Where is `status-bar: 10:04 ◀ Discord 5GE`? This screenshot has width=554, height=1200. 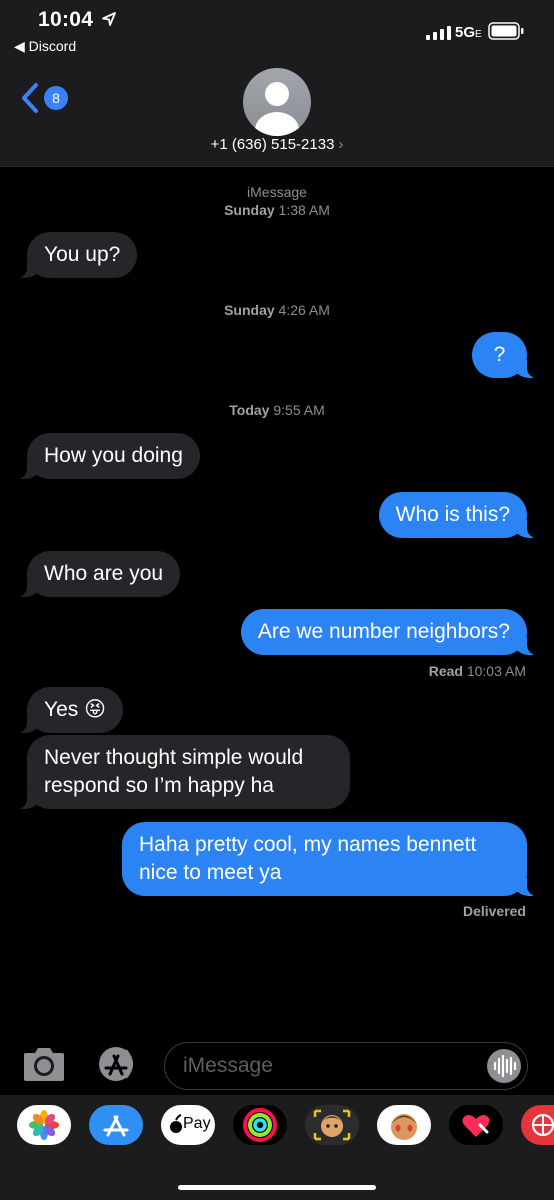
status-bar: 10:04 ◀ Discord 5GE is located at coordinates (277, 30).